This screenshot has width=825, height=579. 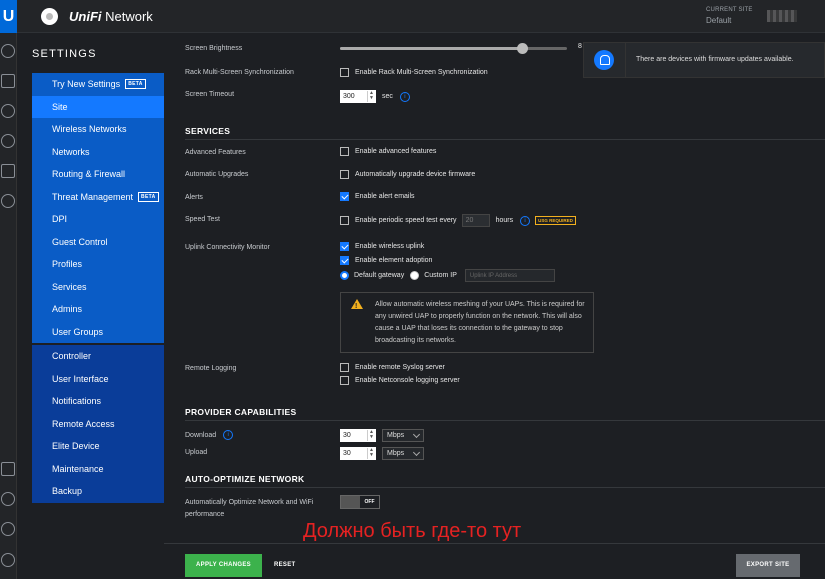 I want to click on statistics-icon, so click(x=8, y=81).